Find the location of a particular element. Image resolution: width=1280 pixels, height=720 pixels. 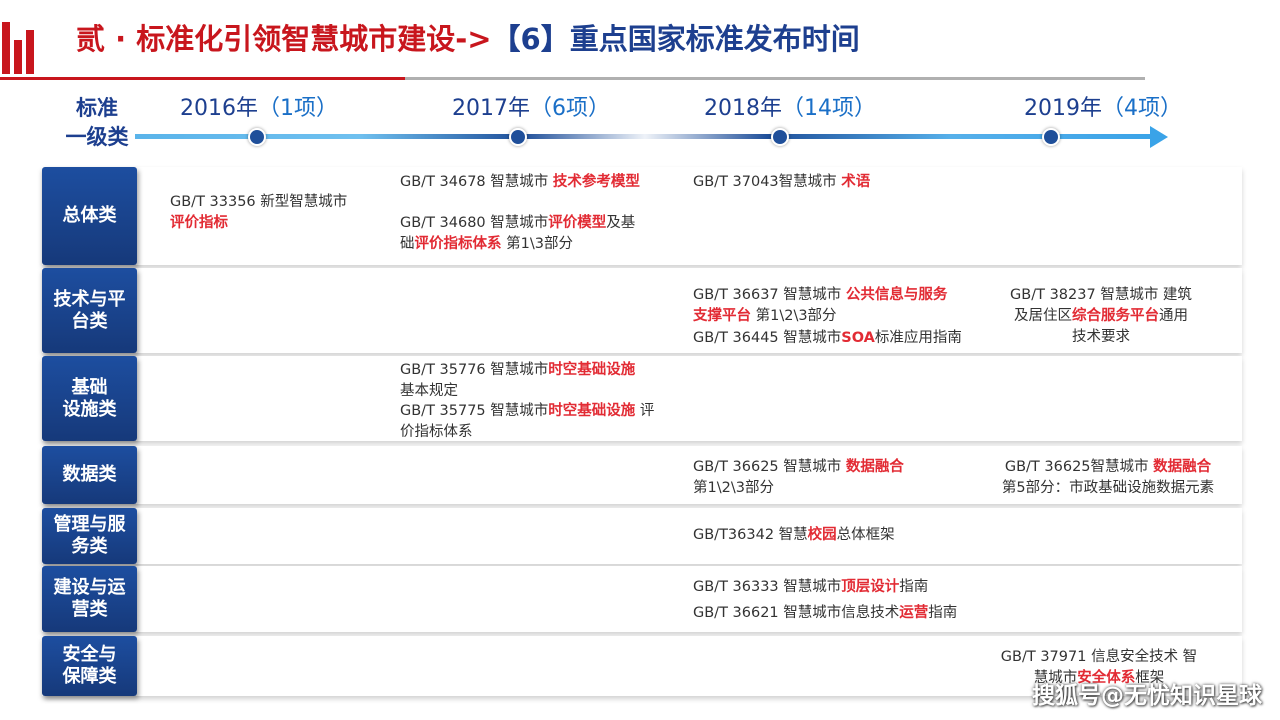

standard-entry: GB/T 35775 智慧城市时空基础设施 评 价指标体系 is located at coordinates (527, 421).